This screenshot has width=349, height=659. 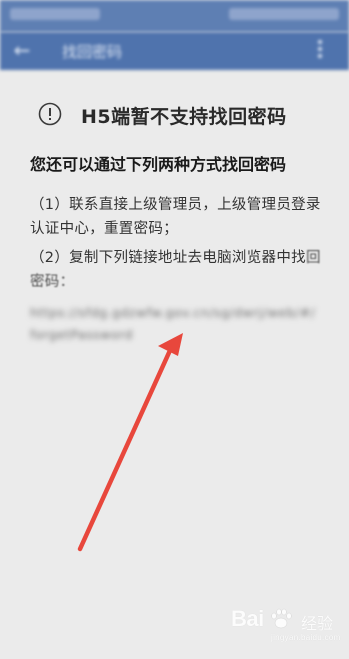 What do you see at coordinates (175, 217) in the screenshot?
I see `option-1-text: （1）联系直接上级管理员，上级管理员登录认证中心，重置密码；` at bounding box center [175, 217].